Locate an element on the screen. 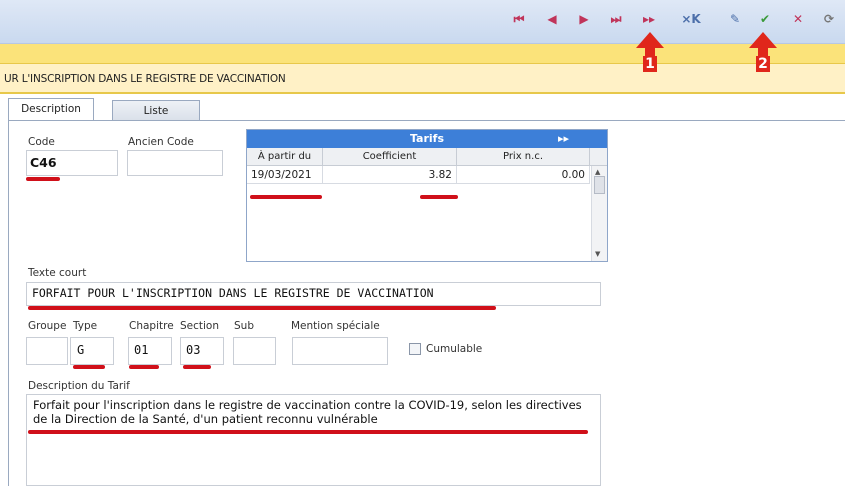  code-value: C46 is located at coordinates (43, 162).